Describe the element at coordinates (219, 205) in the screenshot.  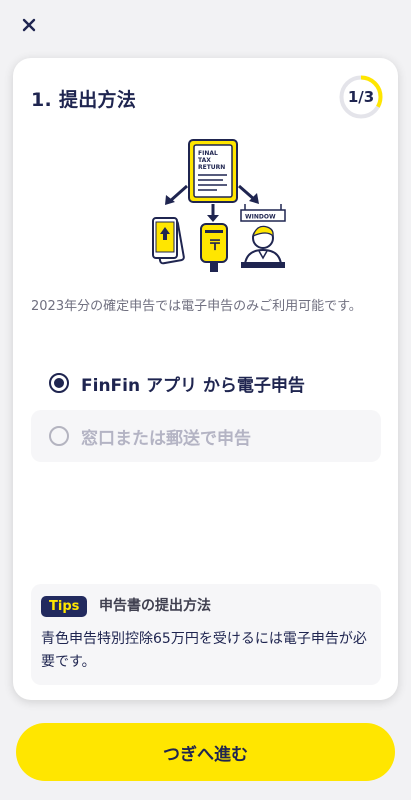
I see `filing-methods-illustration: FINAL TAX RETURN 〒 WINDOW` at that location.